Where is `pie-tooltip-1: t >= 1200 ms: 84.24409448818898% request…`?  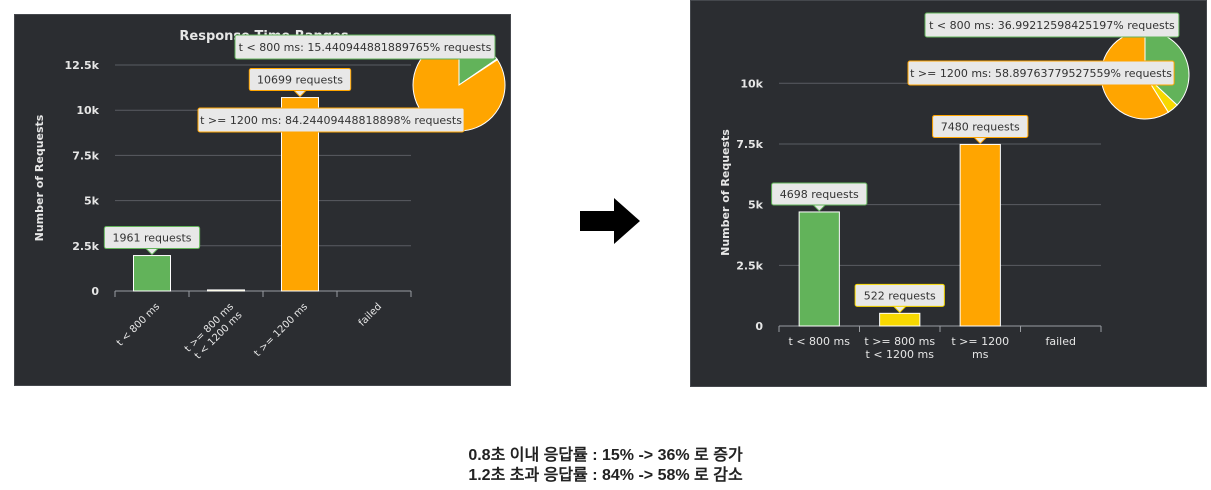 pie-tooltip-1: t >= 1200 ms: 84.24409448818898% request… is located at coordinates (331, 120).